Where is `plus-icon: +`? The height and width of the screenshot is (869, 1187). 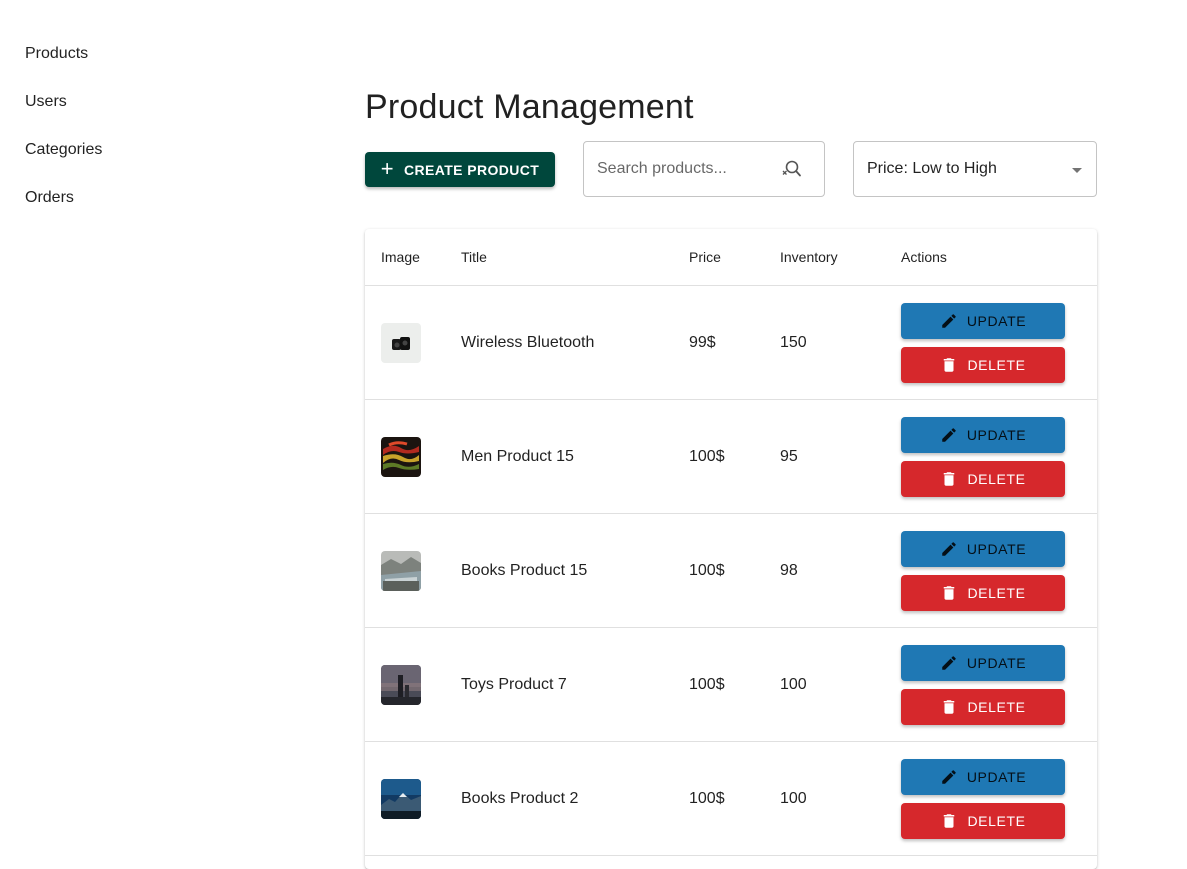
plus-icon: + is located at coordinates (387, 168).